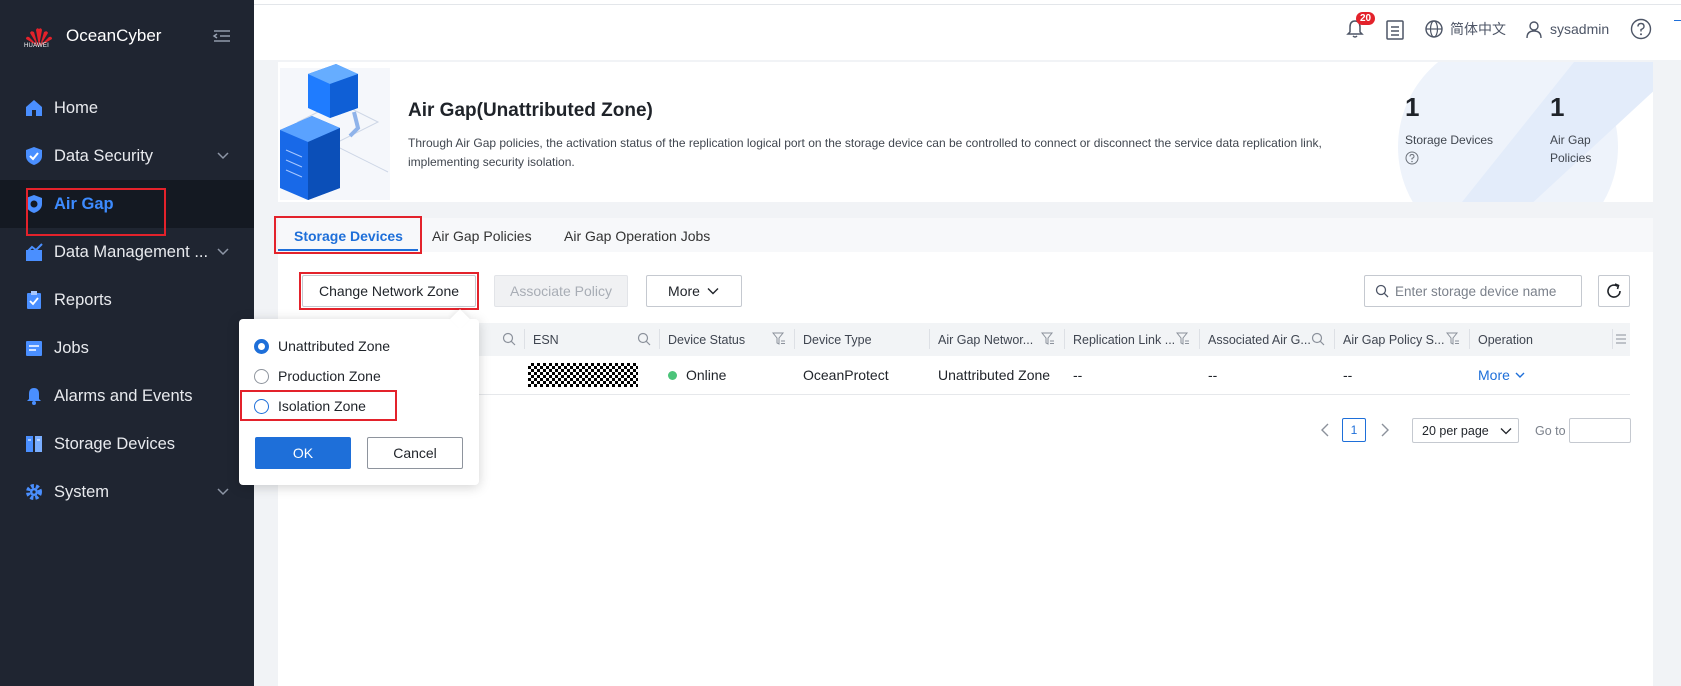 This screenshot has height=686, width=1681. What do you see at coordinates (415, 453) in the screenshot?
I see `cancel-button: Cancel` at bounding box center [415, 453].